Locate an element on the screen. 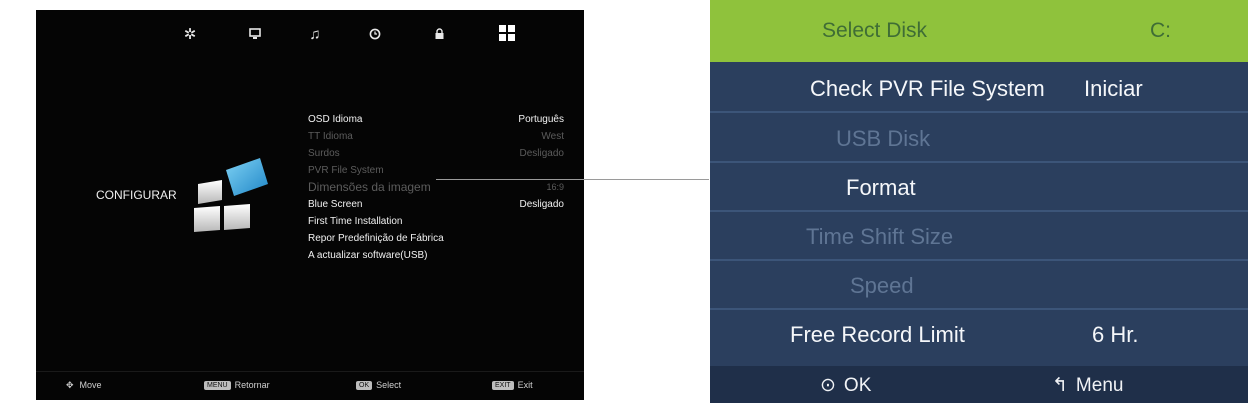 The width and height of the screenshot is (1248, 403). clock-icon is located at coordinates (375, 35).